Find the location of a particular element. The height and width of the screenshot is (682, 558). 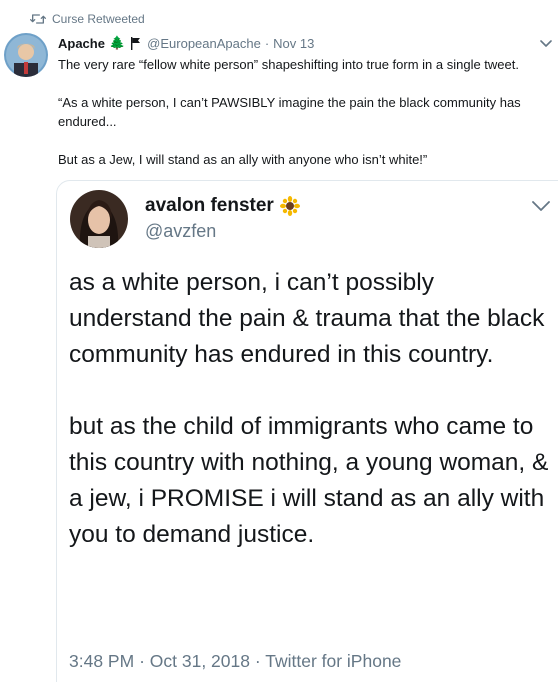

chevron-down-icon is located at coordinates (546, 43).